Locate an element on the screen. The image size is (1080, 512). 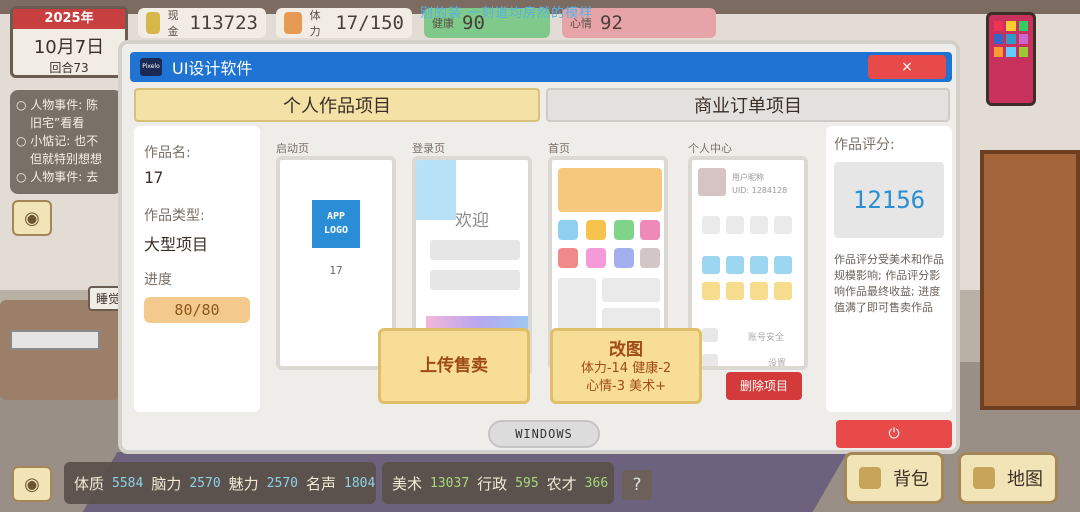
stamina-icon is located at coordinates (293, 23).